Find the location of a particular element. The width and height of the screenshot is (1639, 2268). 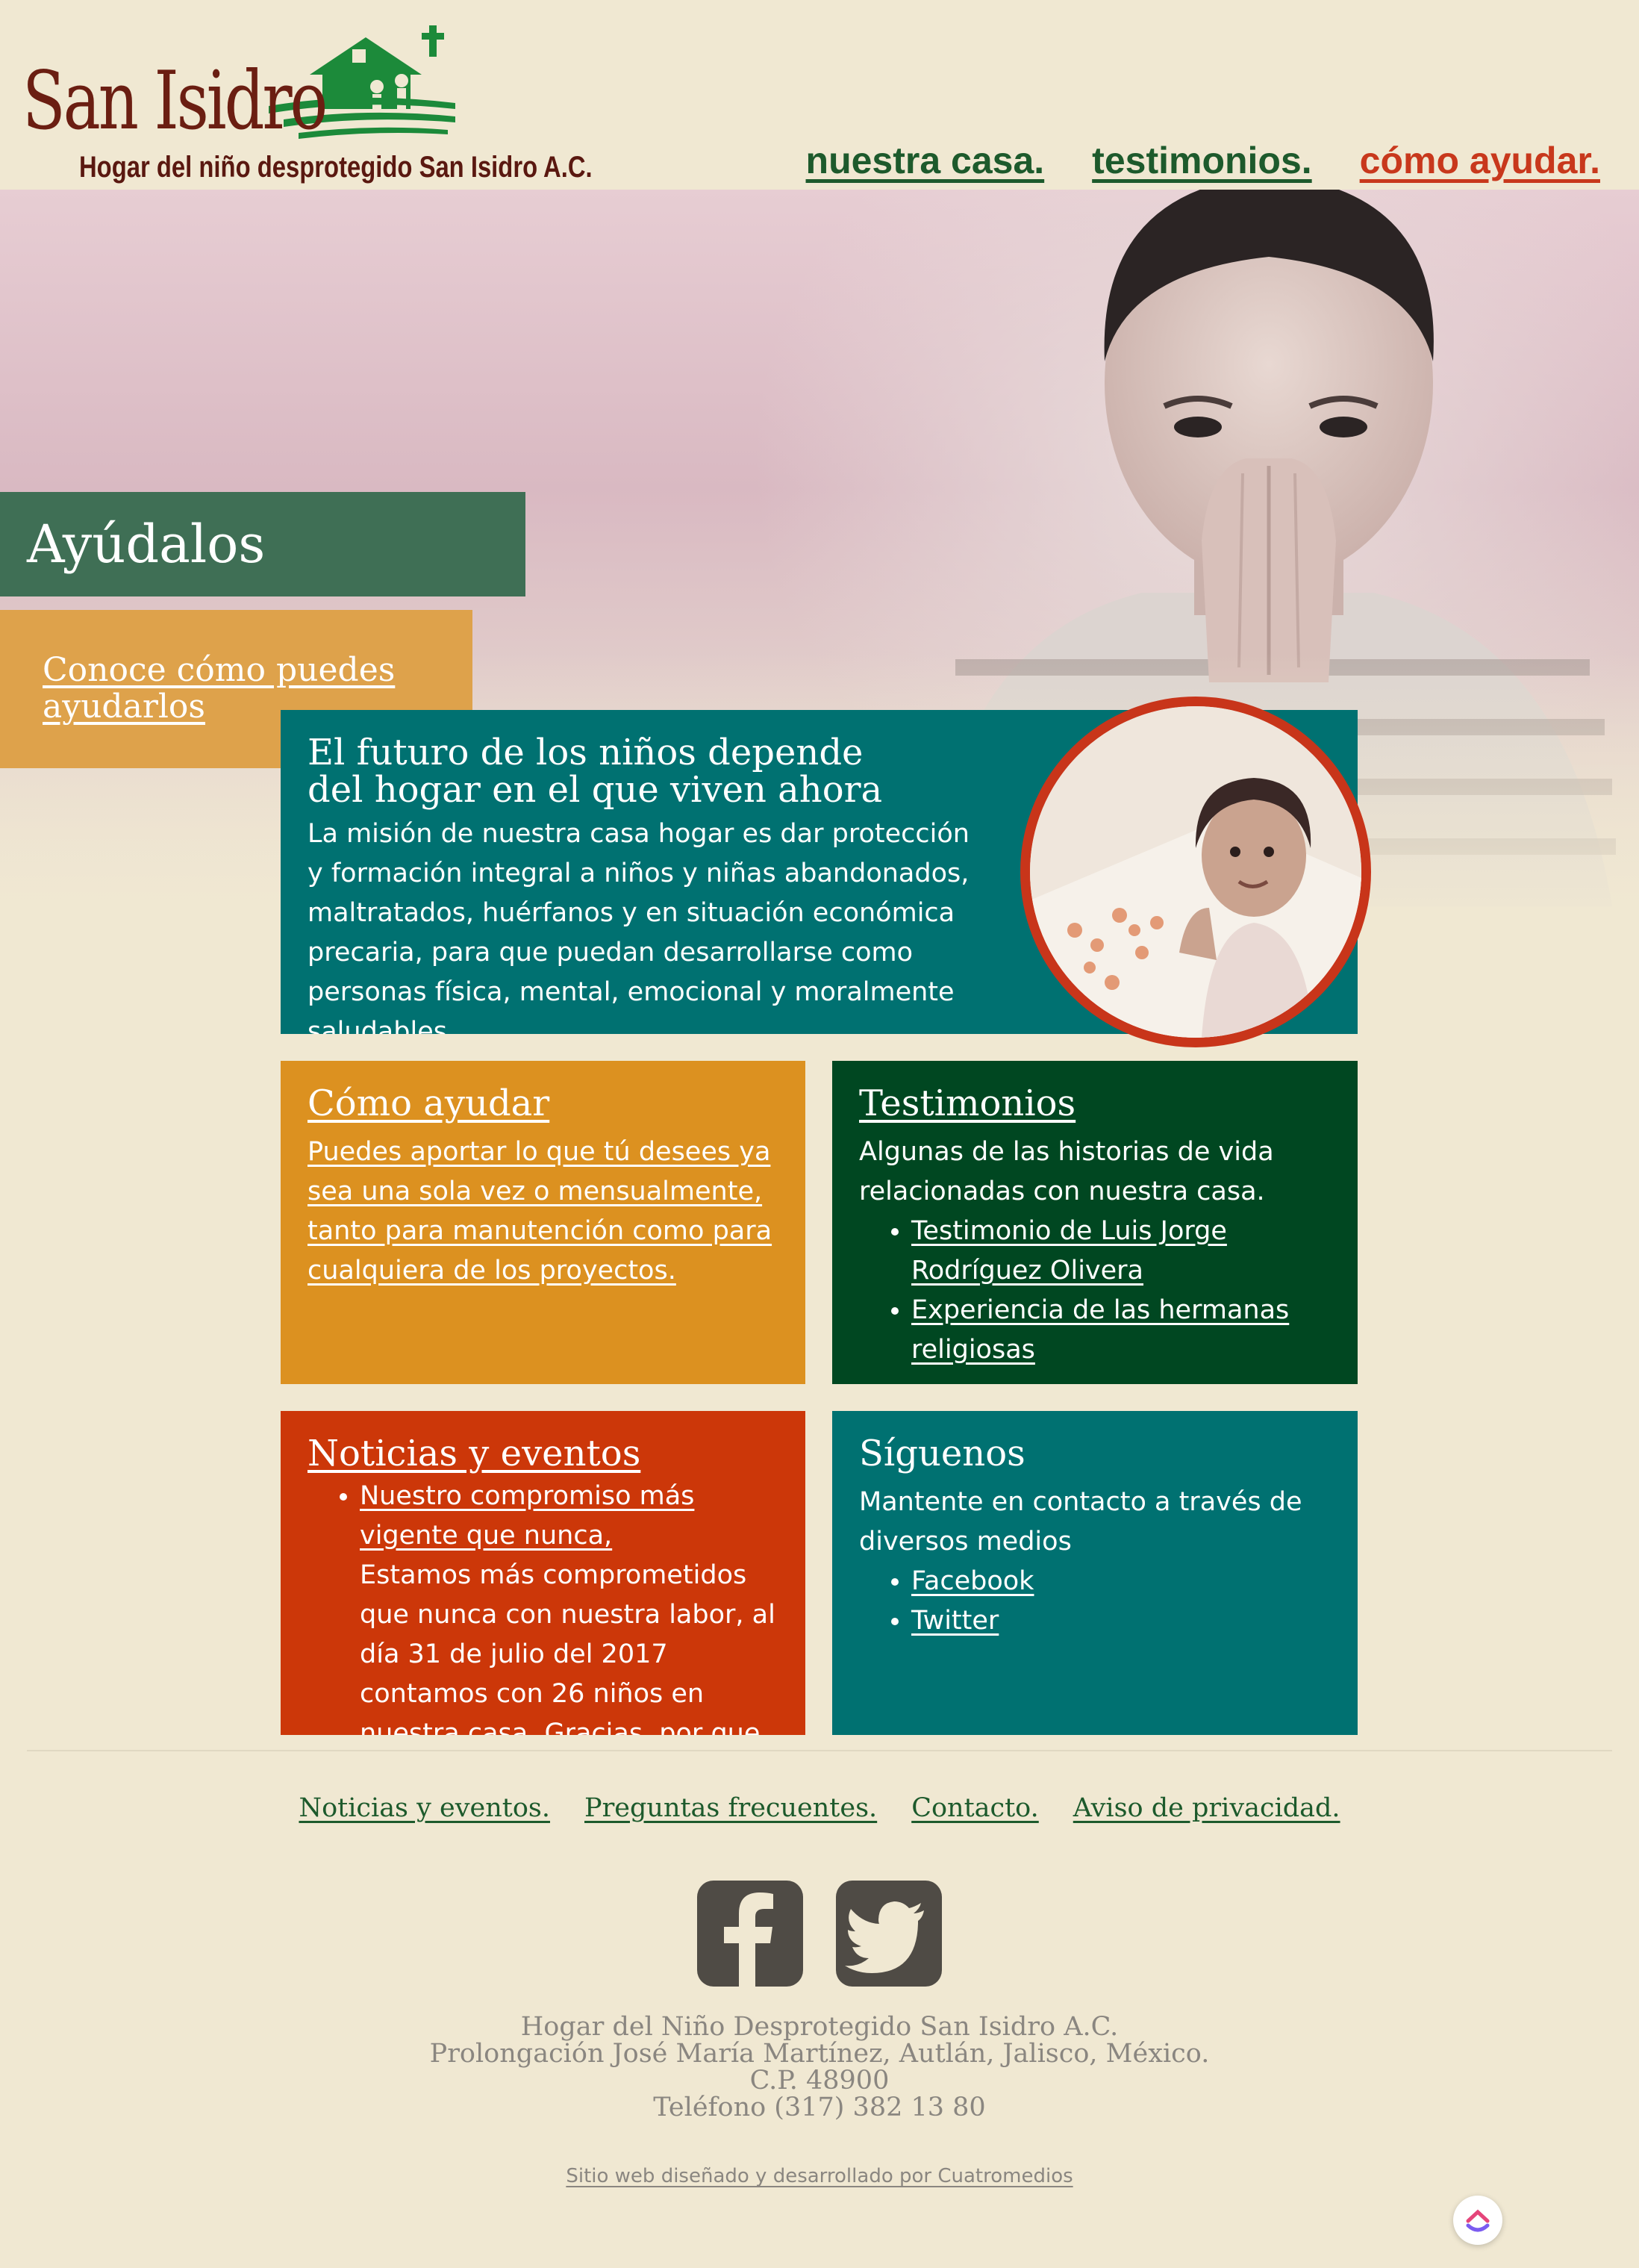

card-siguenos-title: Síguenos is located at coordinates (942, 1453).